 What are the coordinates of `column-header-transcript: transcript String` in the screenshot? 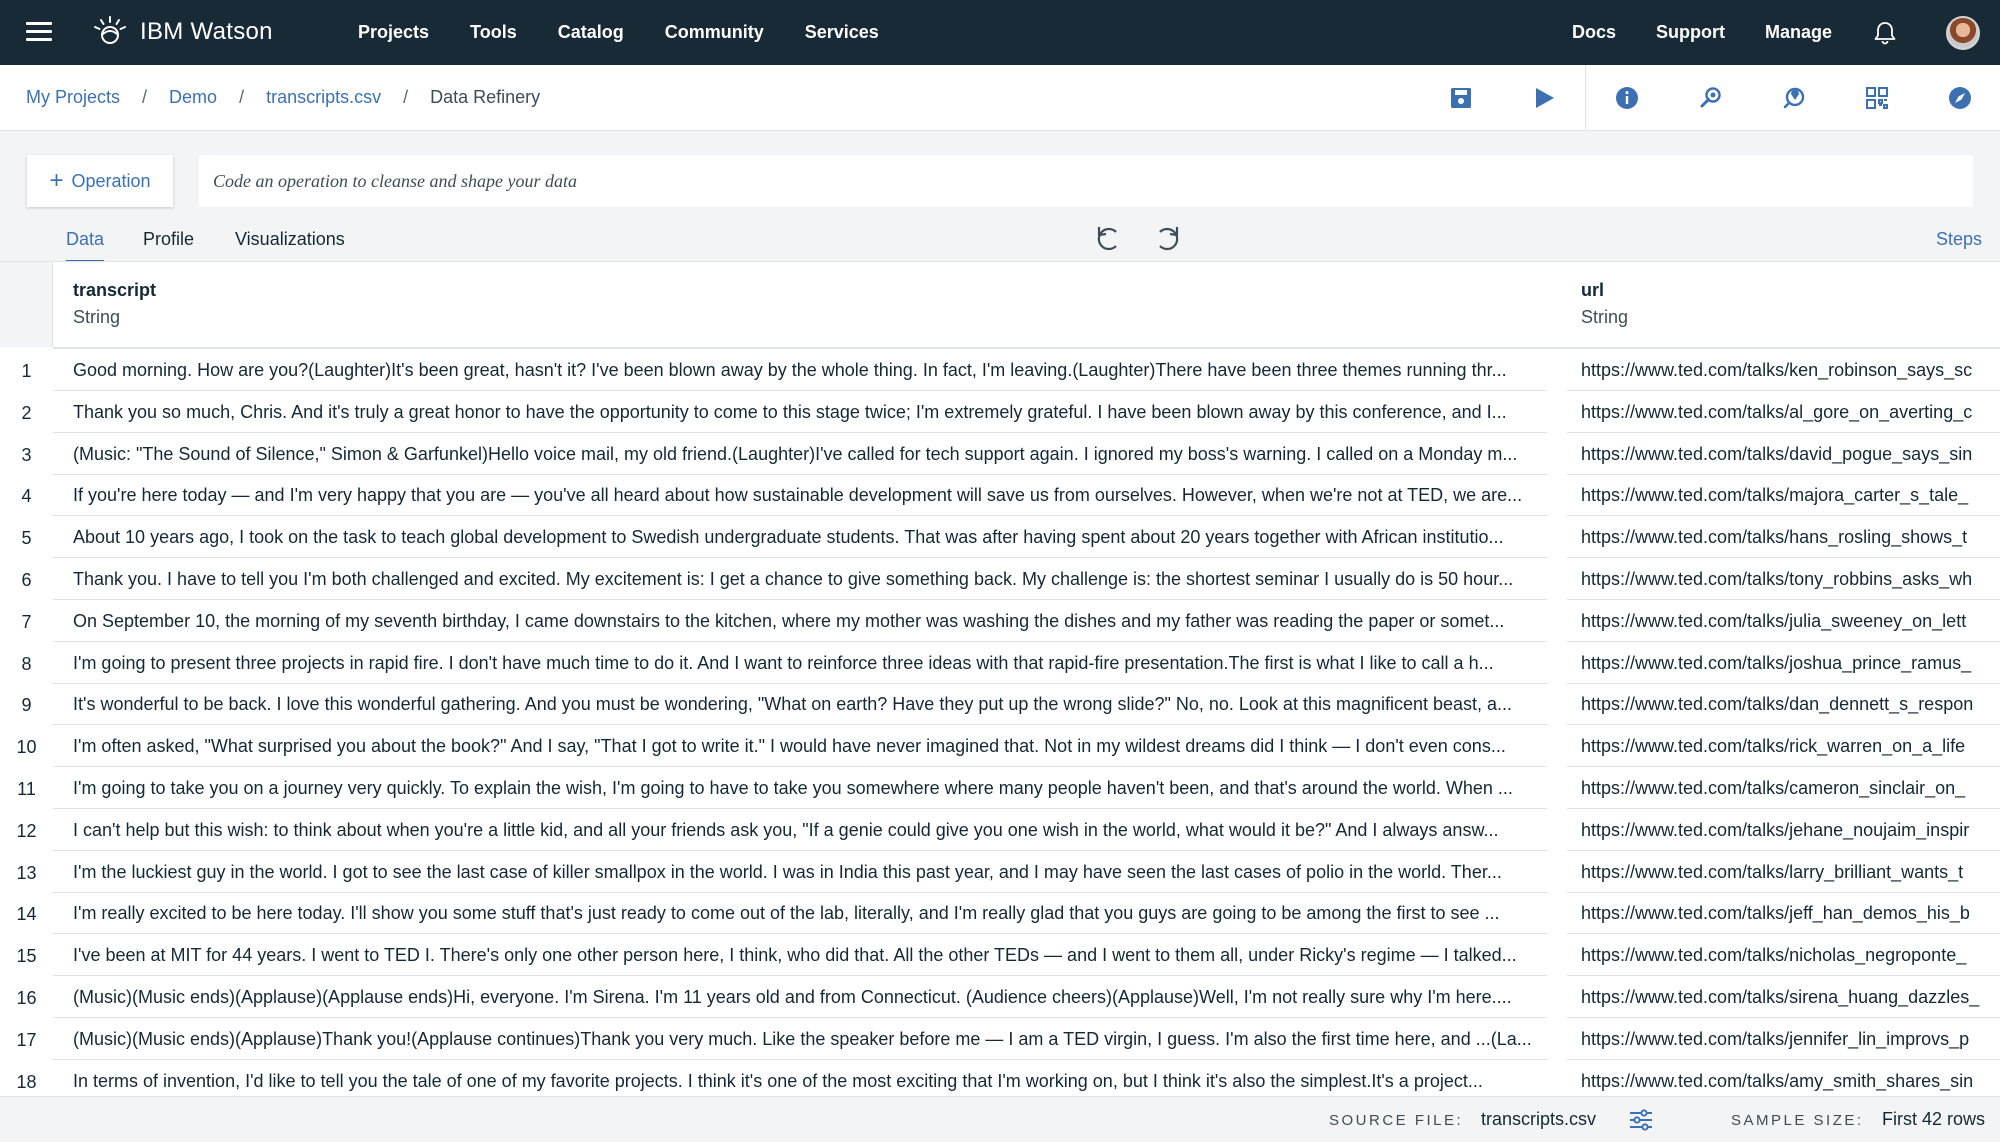 It's located at (114, 304).